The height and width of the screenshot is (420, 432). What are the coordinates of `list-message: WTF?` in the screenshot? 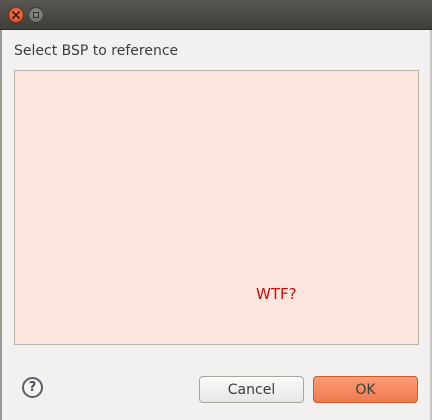 It's located at (276, 294).